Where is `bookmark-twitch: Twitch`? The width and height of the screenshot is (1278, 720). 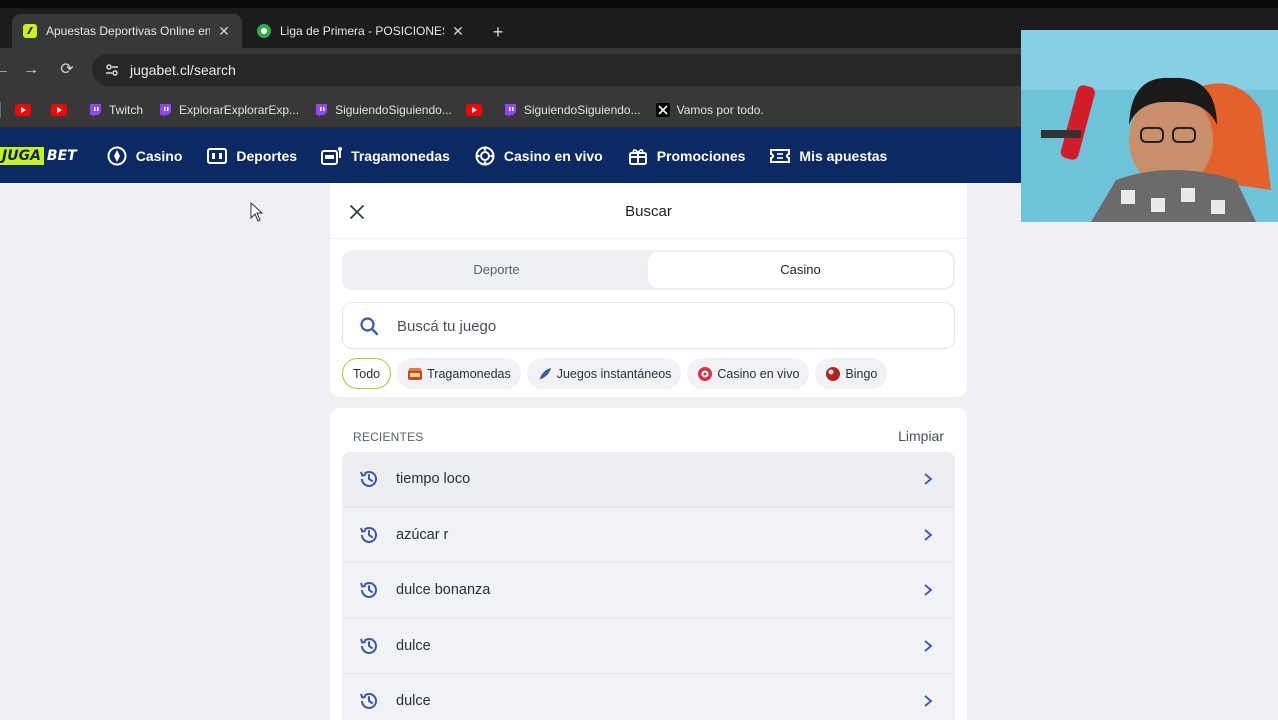 bookmark-twitch: Twitch is located at coordinates (115, 110).